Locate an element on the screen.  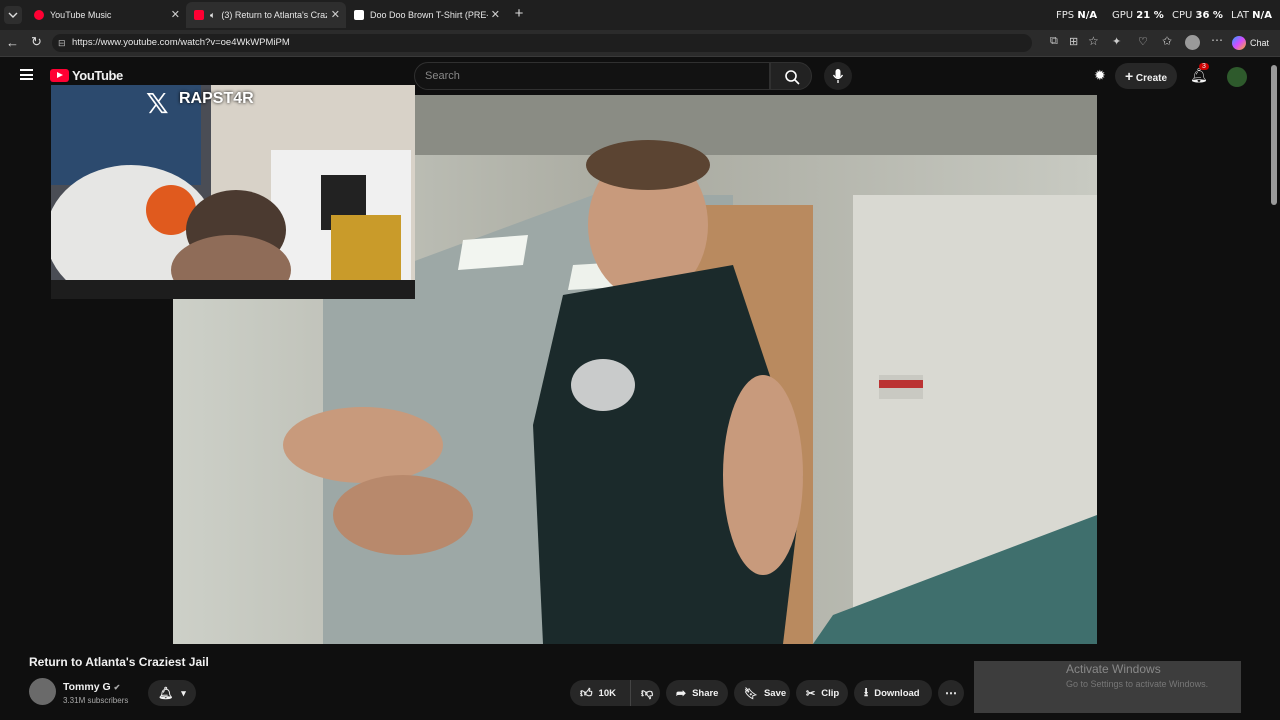
chevron-down-icon: ▾ is located at coordinates (183, 692).